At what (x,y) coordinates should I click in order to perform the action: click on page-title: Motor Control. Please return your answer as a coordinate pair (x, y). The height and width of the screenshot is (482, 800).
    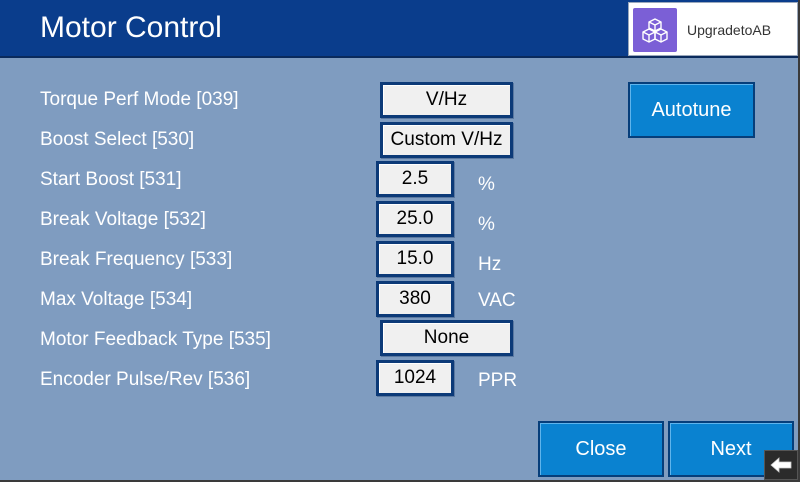
    Looking at the image, I should click on (131, 27).